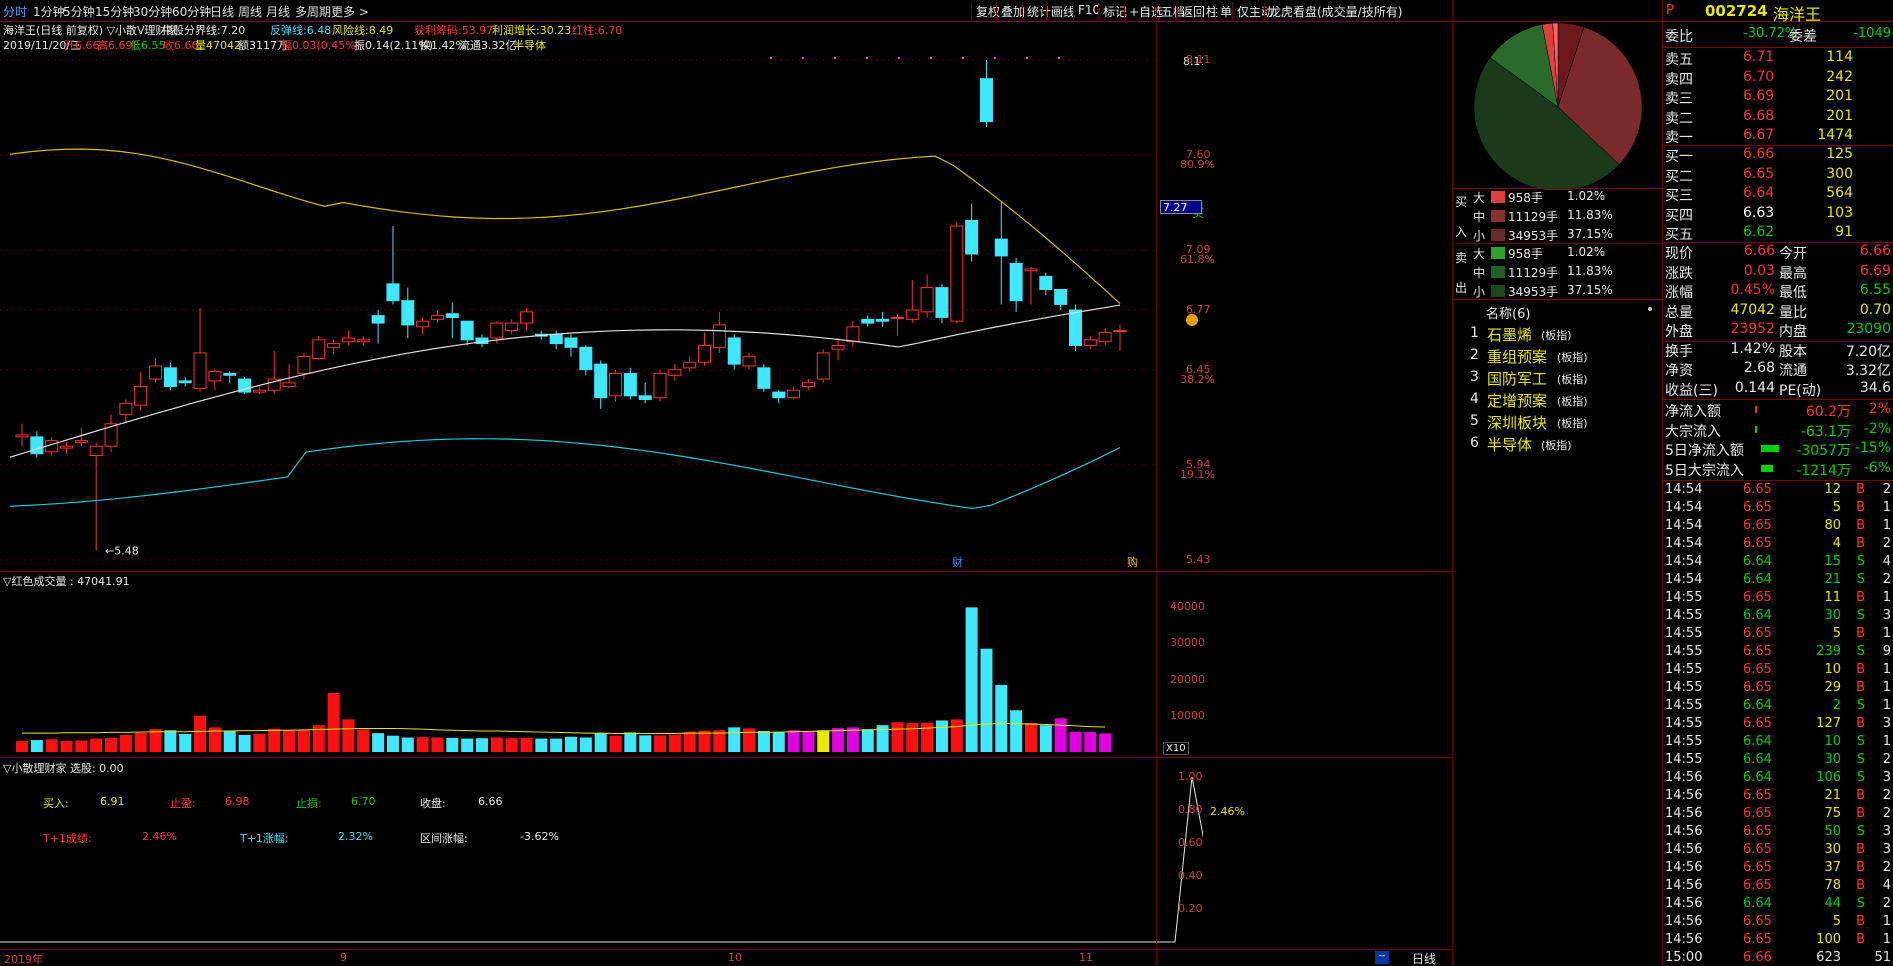 Image resolution: width=1893 pixels, height=966 pixels. What do you see at coordinates (278, 11) in the screenshot?
I see `tab-8: 月线` at bounding box center [278, 11].